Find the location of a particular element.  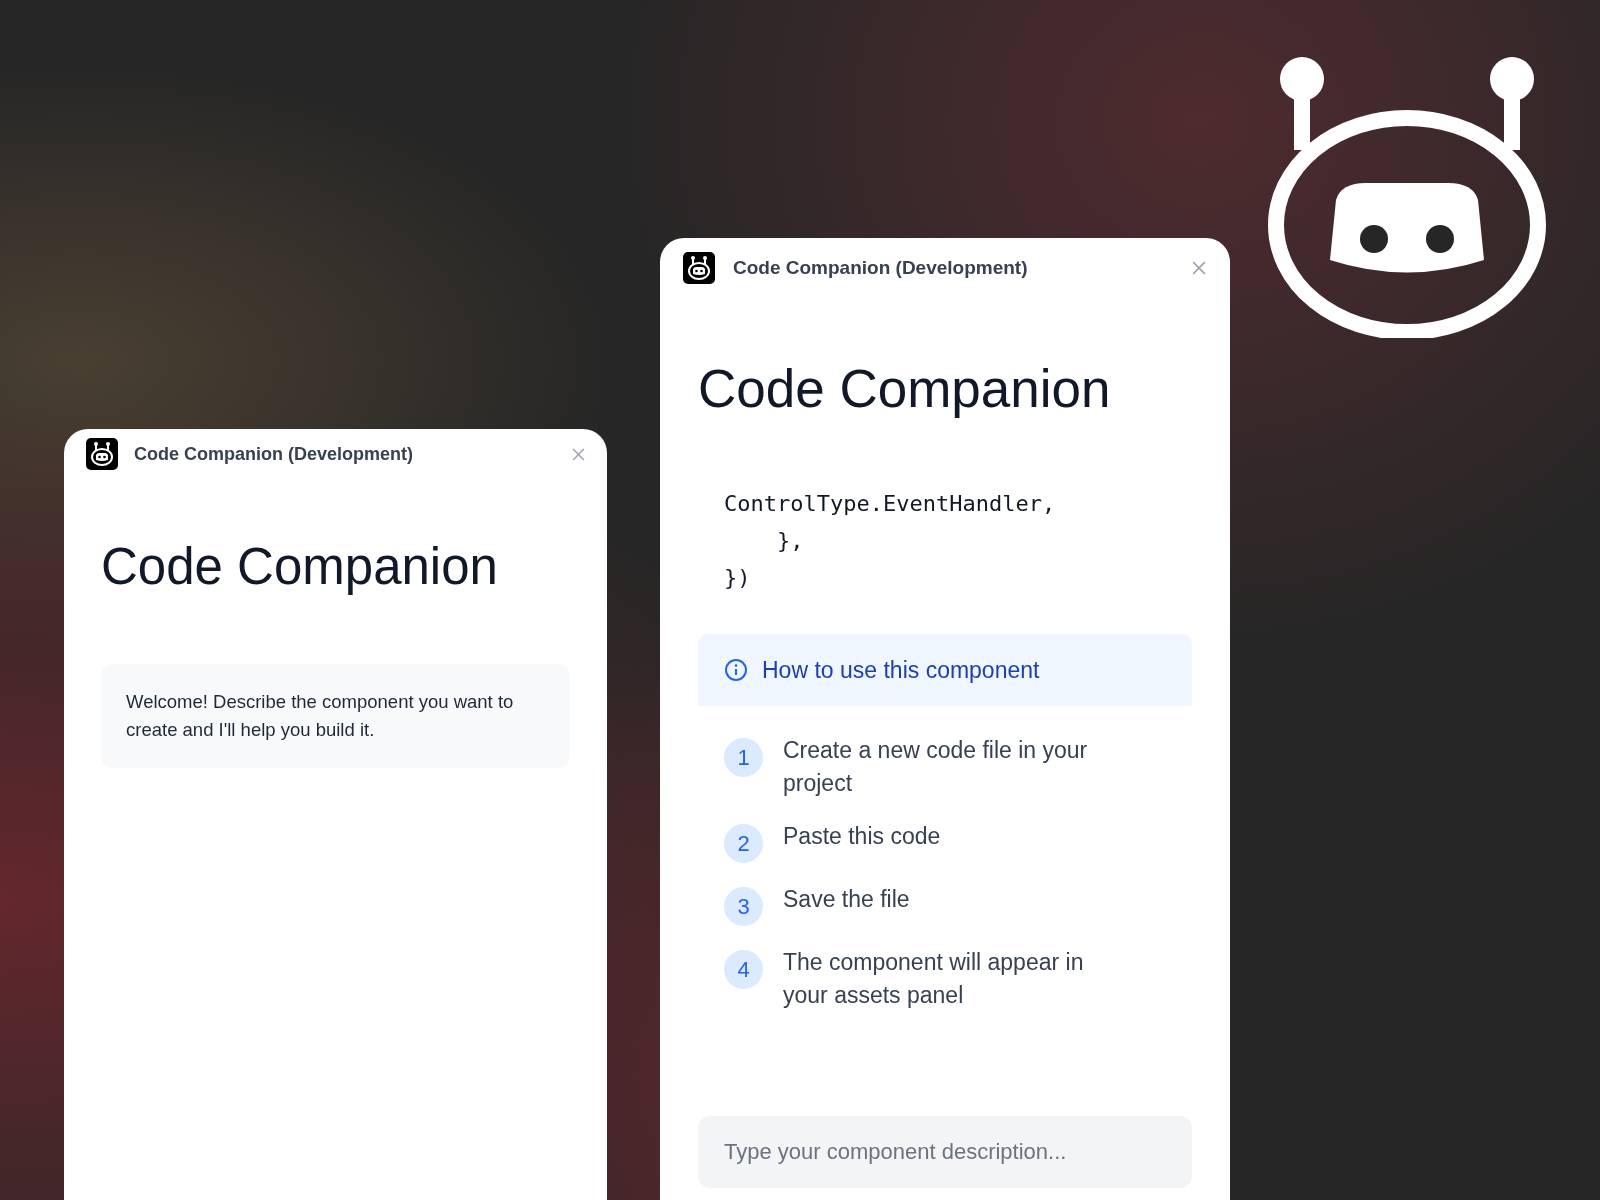

code-text: ControlType.EventHandler, }, }) is located at coordinates (890, 541).